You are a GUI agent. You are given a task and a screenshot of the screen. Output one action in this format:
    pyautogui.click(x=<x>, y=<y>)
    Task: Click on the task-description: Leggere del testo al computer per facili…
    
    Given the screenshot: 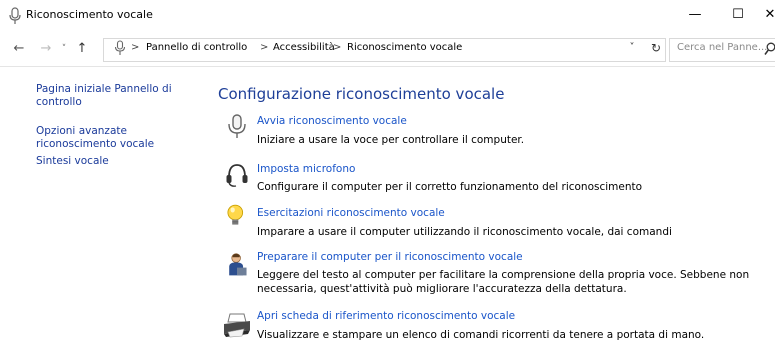 What is the action you would take?
    pyautogui.click(x=503, y=282)
    